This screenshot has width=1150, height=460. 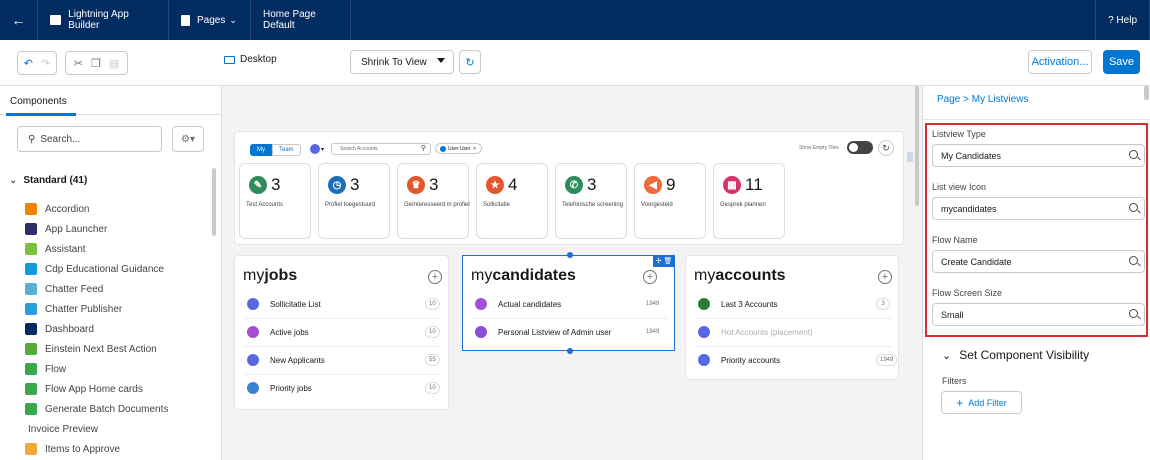 What do you see at coordinates (107, 409) in the screenshot?
I see `component-label: Generate Batch Documents` at bounding box center [107, 409].